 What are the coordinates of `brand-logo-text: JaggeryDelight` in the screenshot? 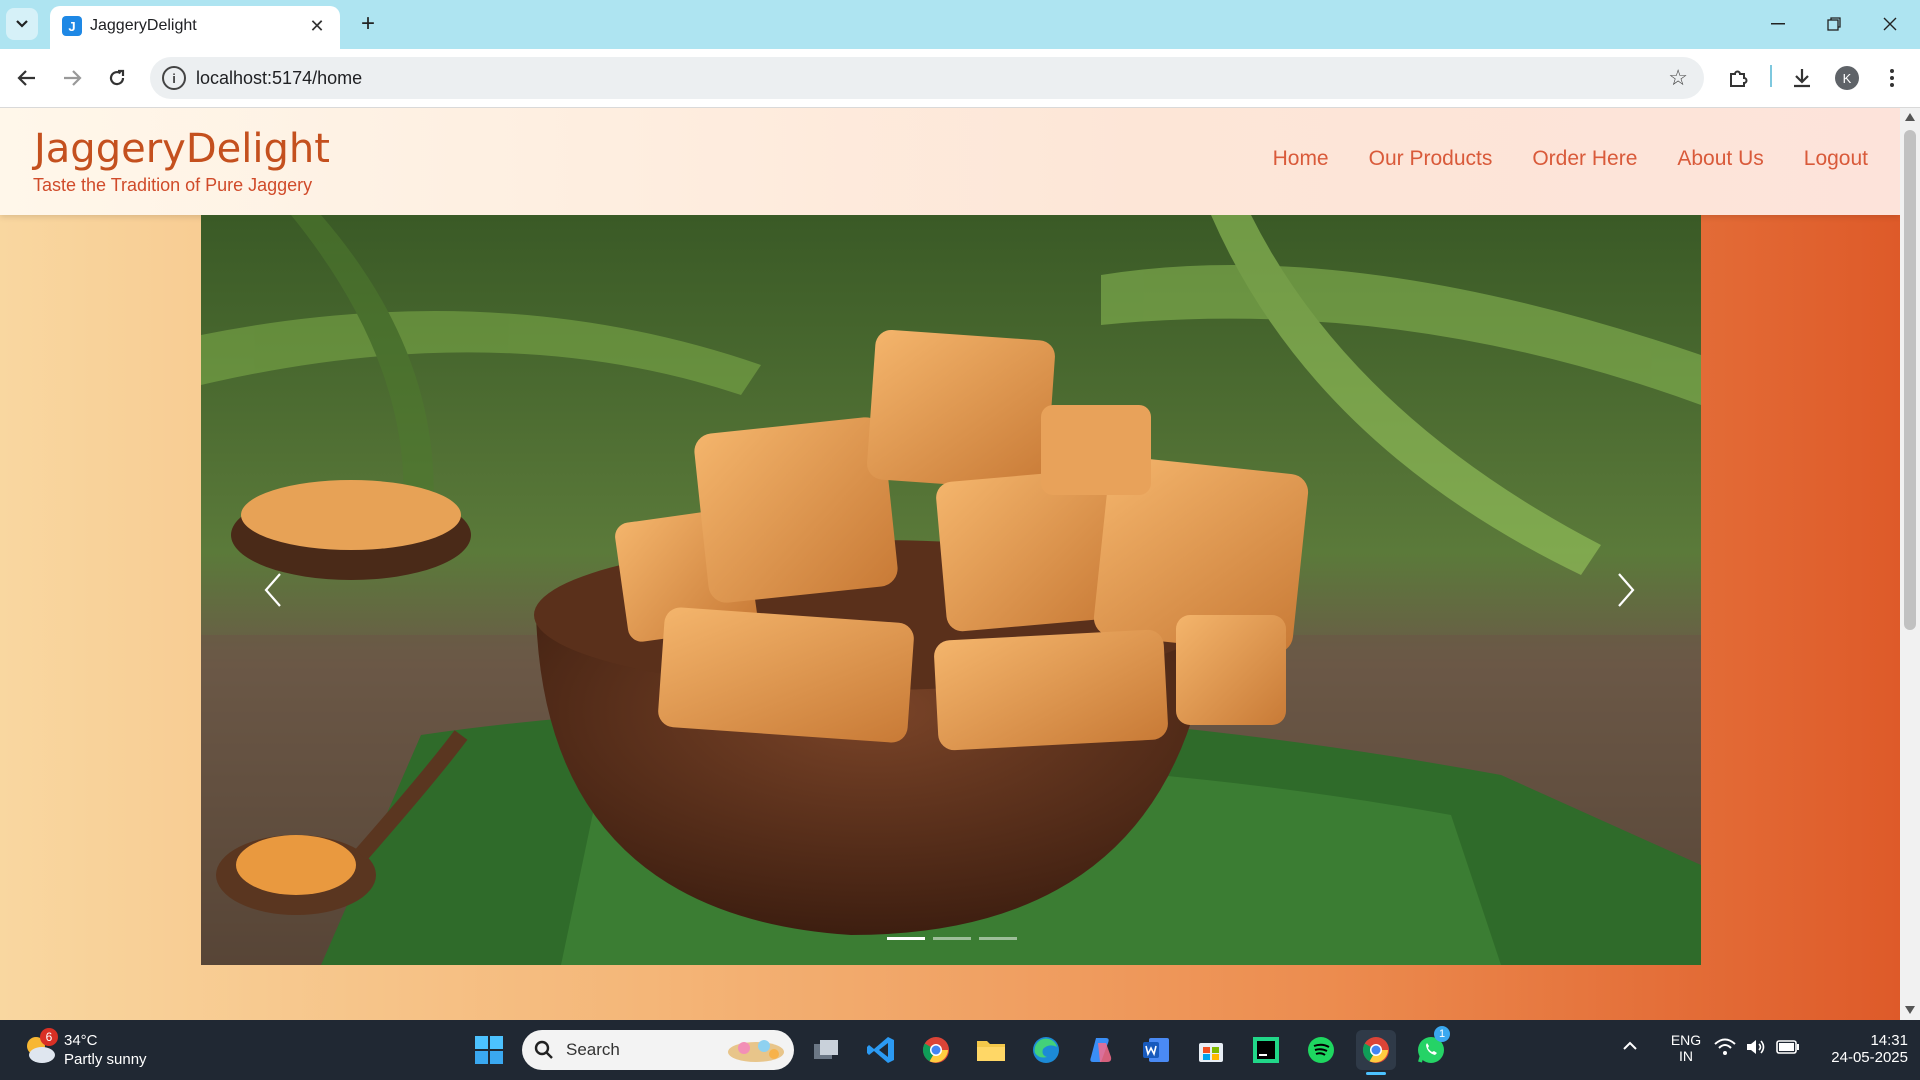 It's located at (182, 149).